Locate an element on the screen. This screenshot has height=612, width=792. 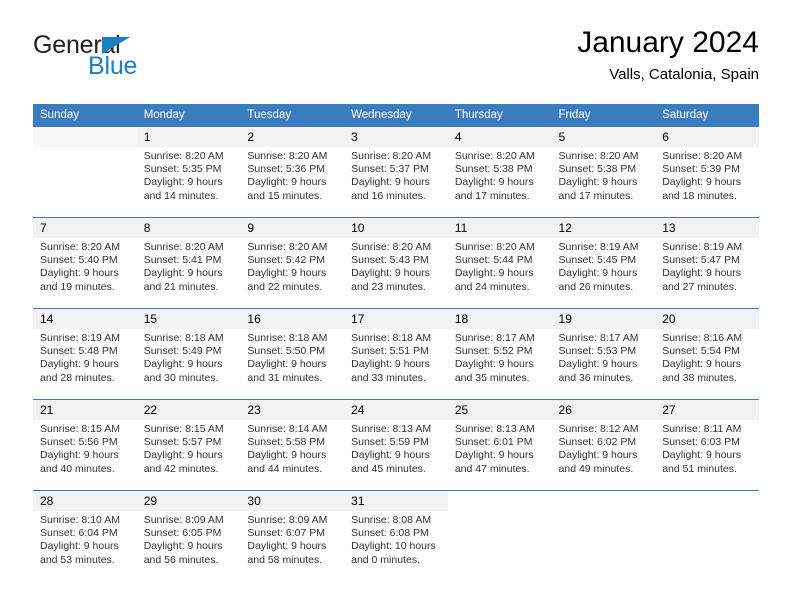
day-number: 10 is located at coordinates (396, 228).